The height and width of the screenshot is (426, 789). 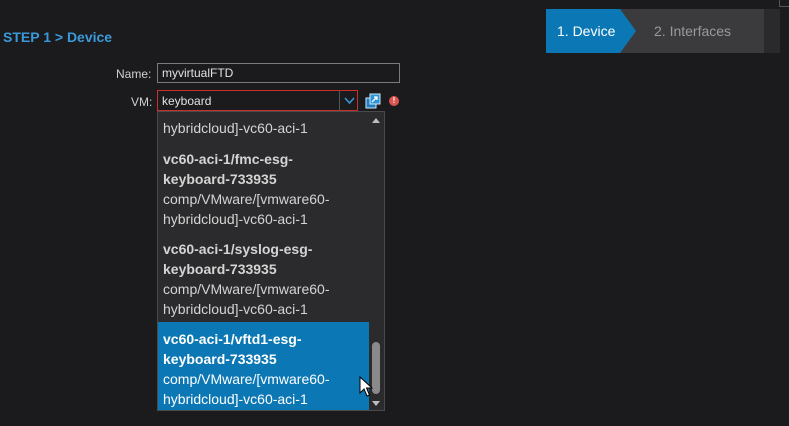 I want to click on copy-icon, so click(x=373, y=101).